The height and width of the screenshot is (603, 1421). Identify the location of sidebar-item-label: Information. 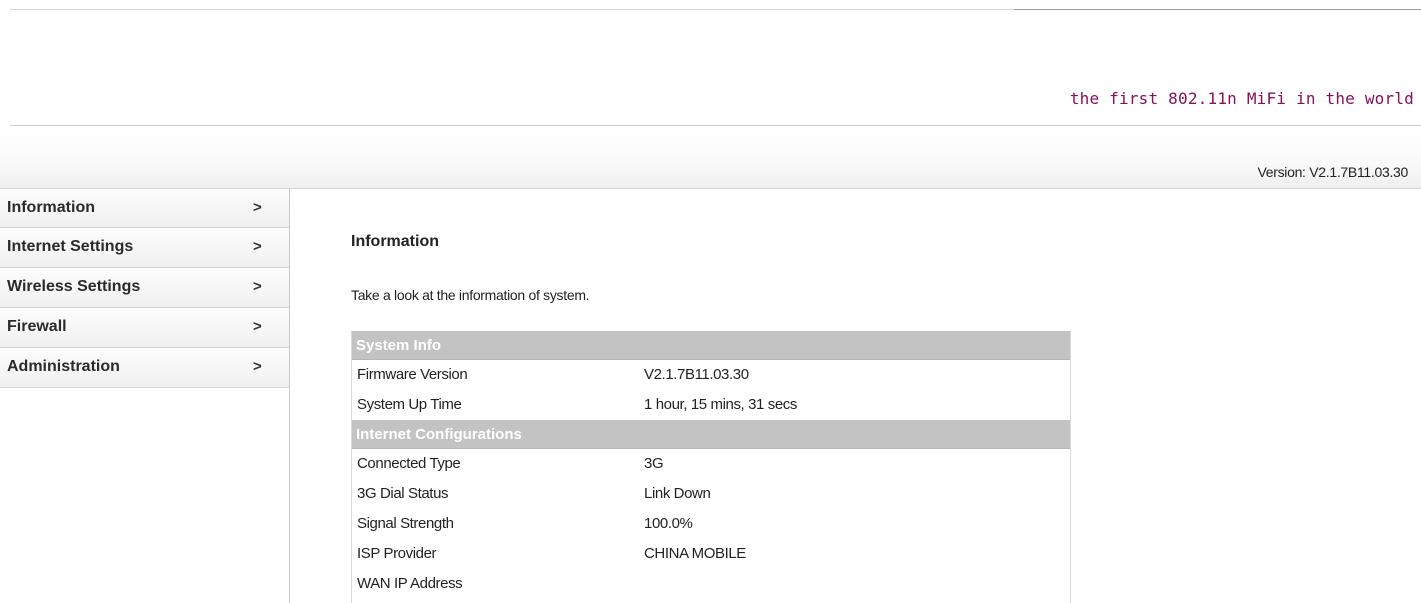
(51, 207).